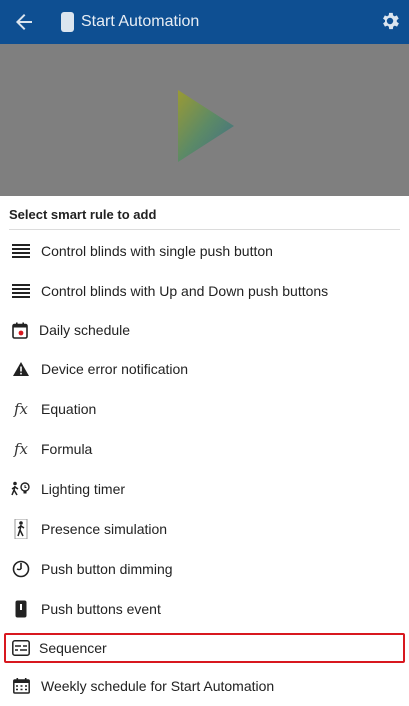  What do you see at coordinates (21, 369) in the screenshot?
I see `warning-icon` at bounding box center [21, 369].